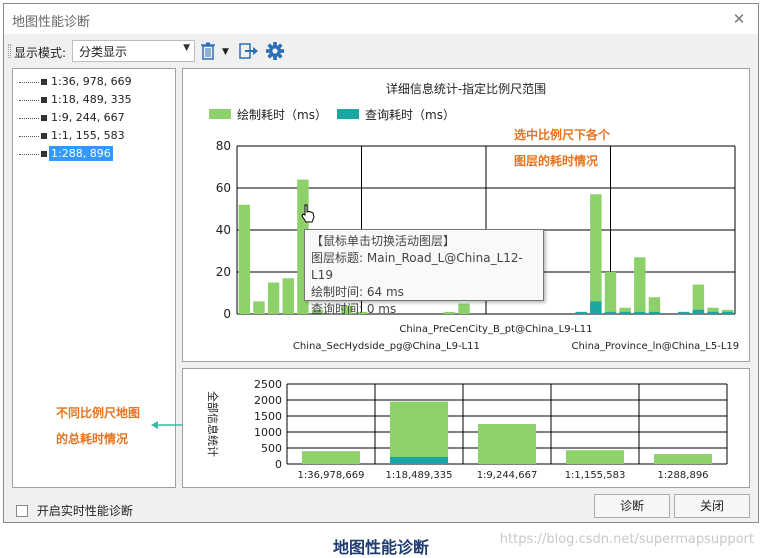 The width and height of the screenshot is (762, 558). I want to click on delete-options-chevron-icon: ▼, so click(228, 57).